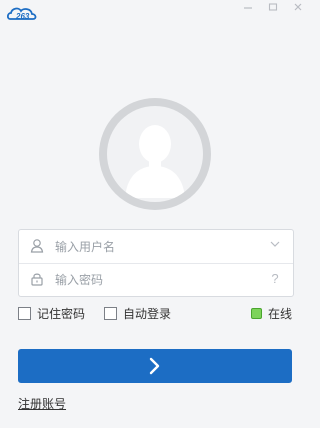  I want to click on avatar-frame, so click(155, 154).